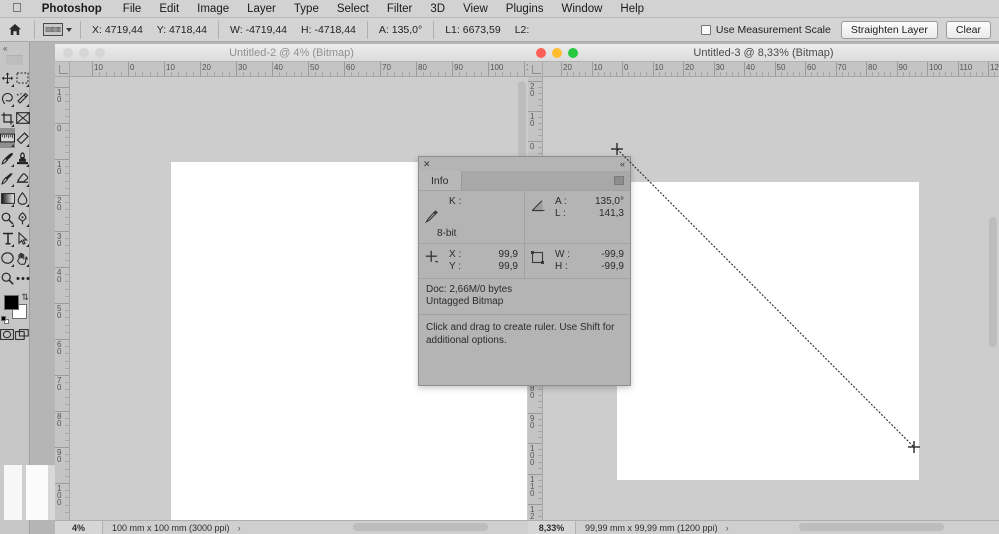 This screenshot has width=999, height=534. I want to click on angle-row: A : 135,0°, so click(589, 202).